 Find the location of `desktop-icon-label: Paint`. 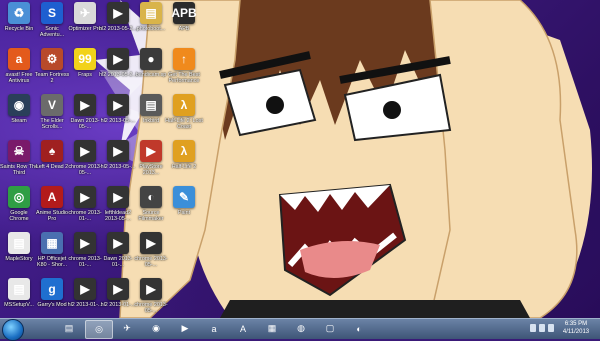

desktop-icon-label: Paint is located at coordinates (184, 213).